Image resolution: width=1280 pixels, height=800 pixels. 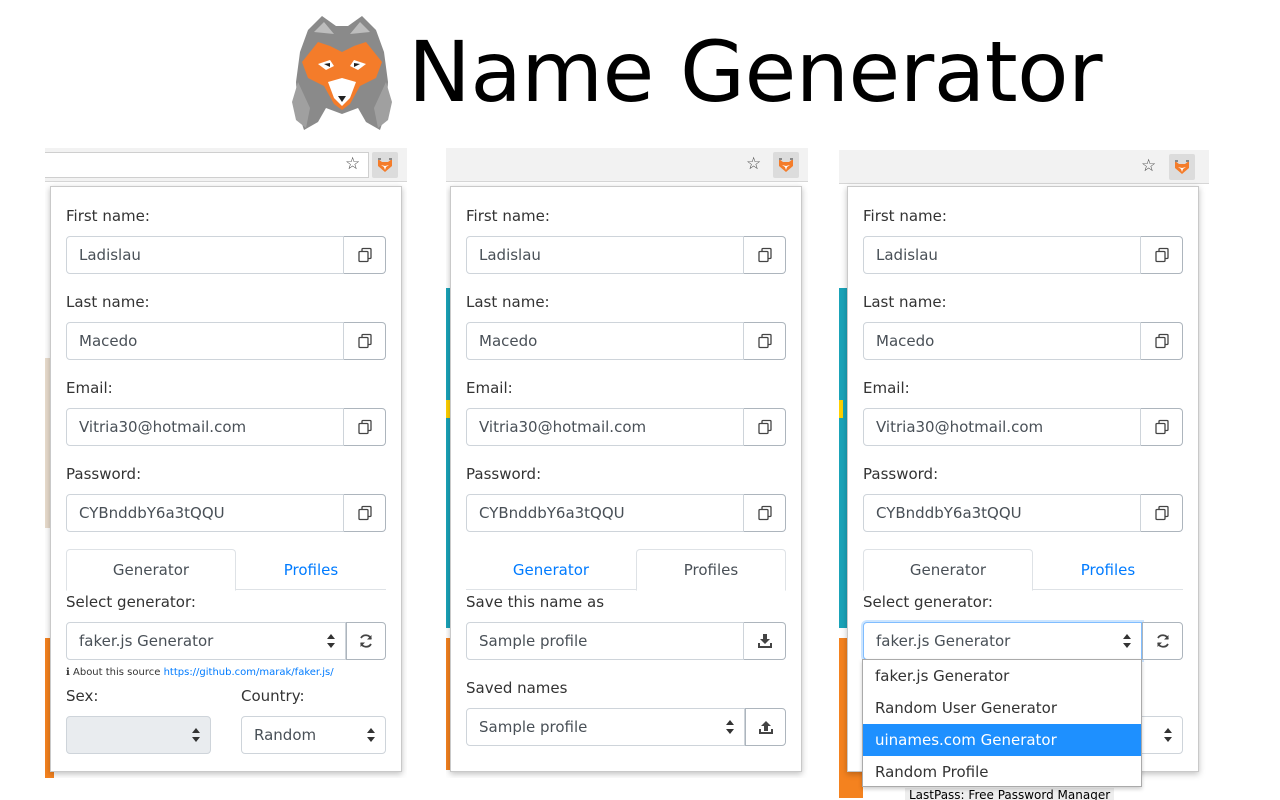 What do you see at coordinates (117, 672) in the screenshot?
I see `about-prefix: About this source` at bounding box center [117, 672].